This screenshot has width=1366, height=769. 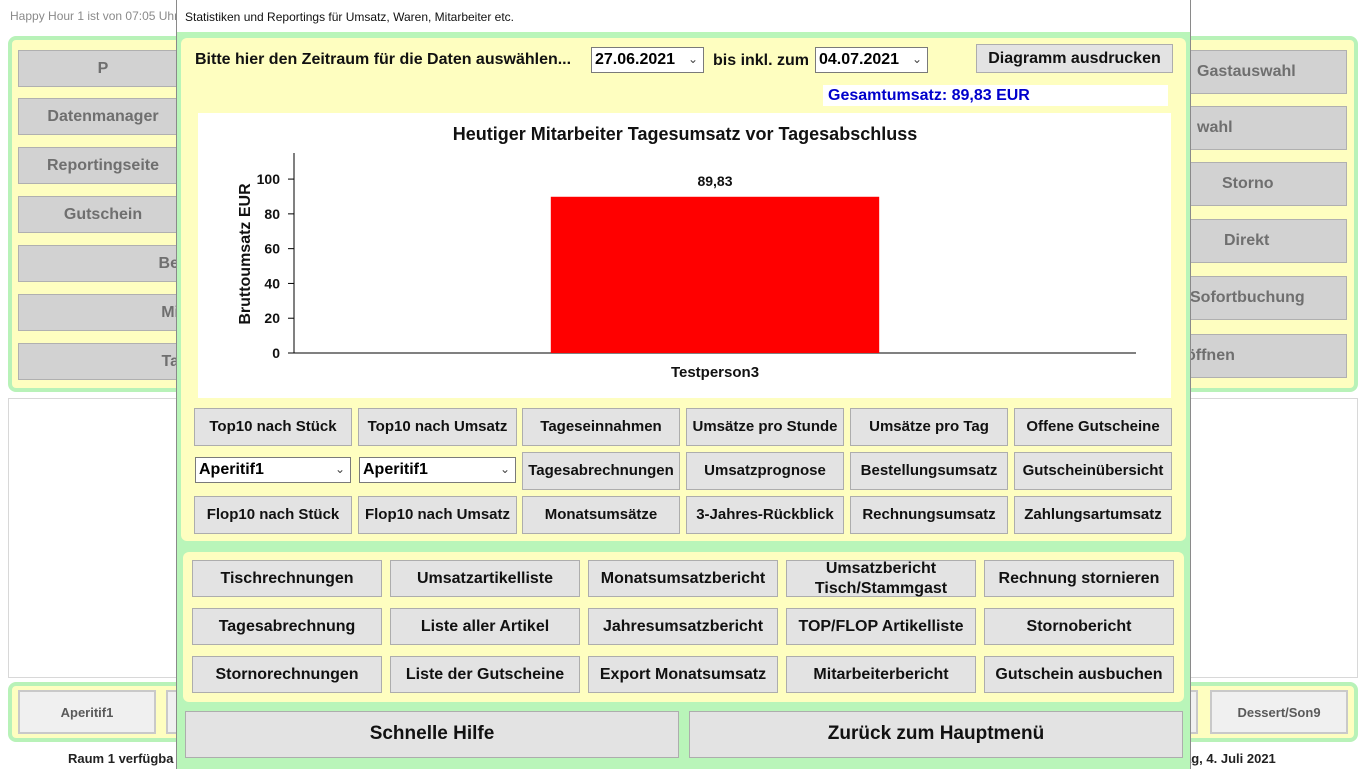 What do you see at coordinates (121, 758) in the screenshot?
I see `background-status-left: Raum 1 verfügba` at bounding box center [121, 758].